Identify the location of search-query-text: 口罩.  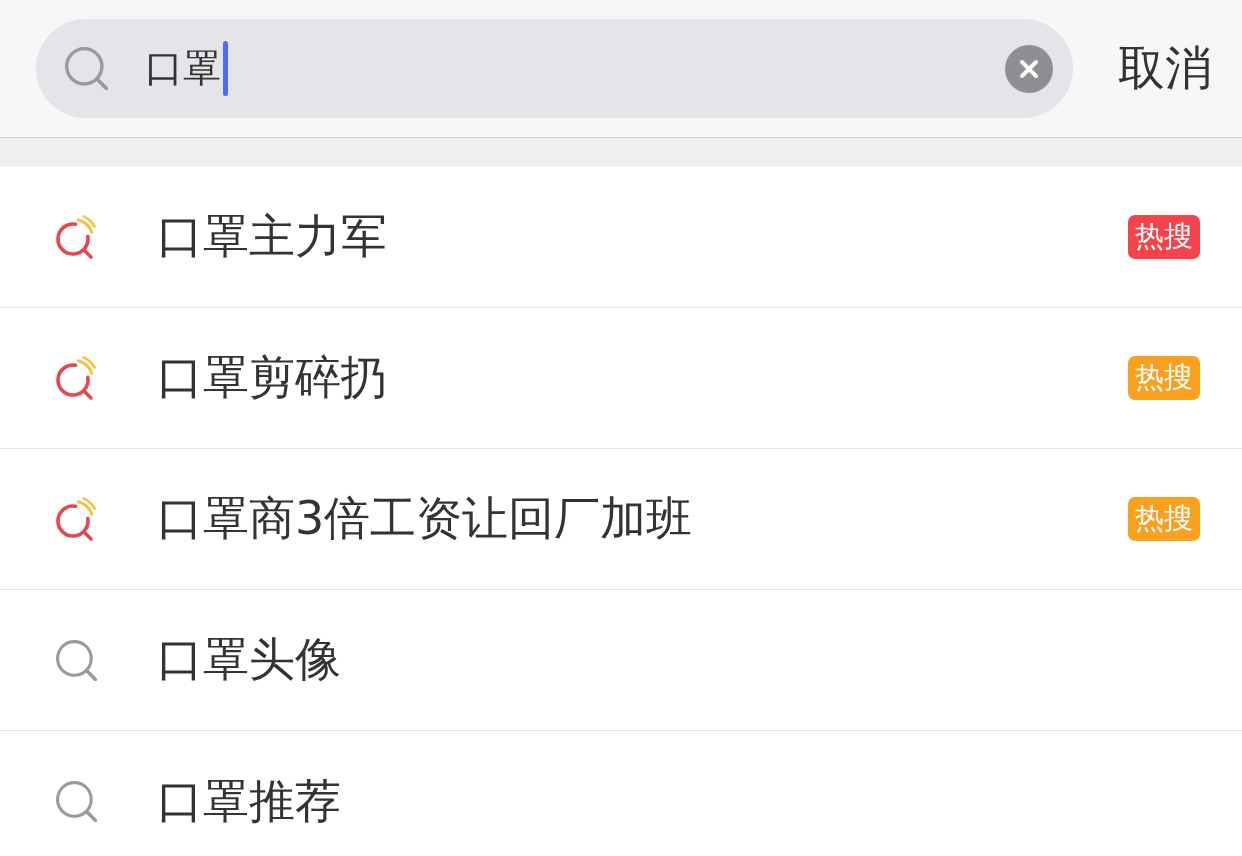
(183, 68).